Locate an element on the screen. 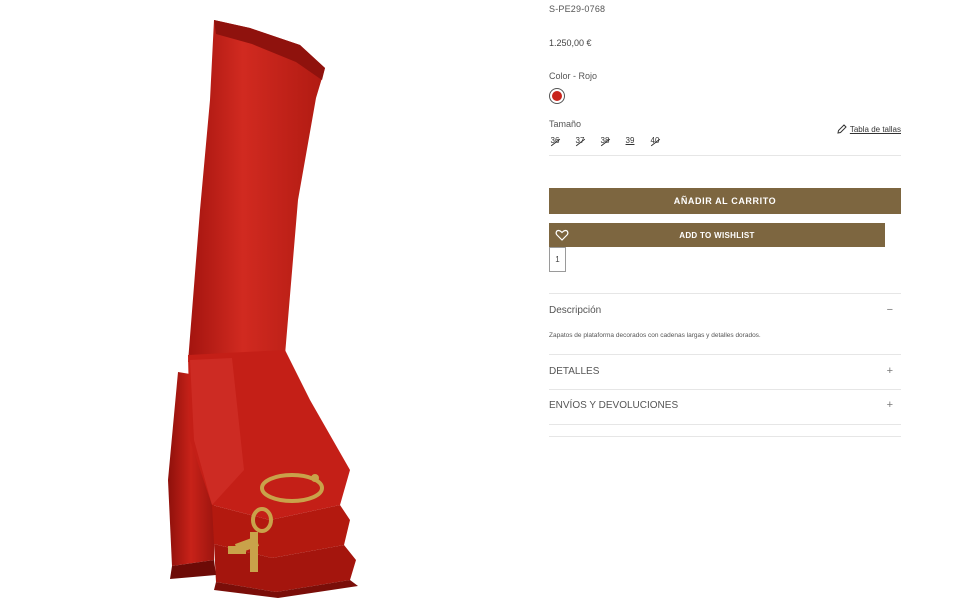  details-accordion-title: DETALLES is located at coordinates (574, 371).